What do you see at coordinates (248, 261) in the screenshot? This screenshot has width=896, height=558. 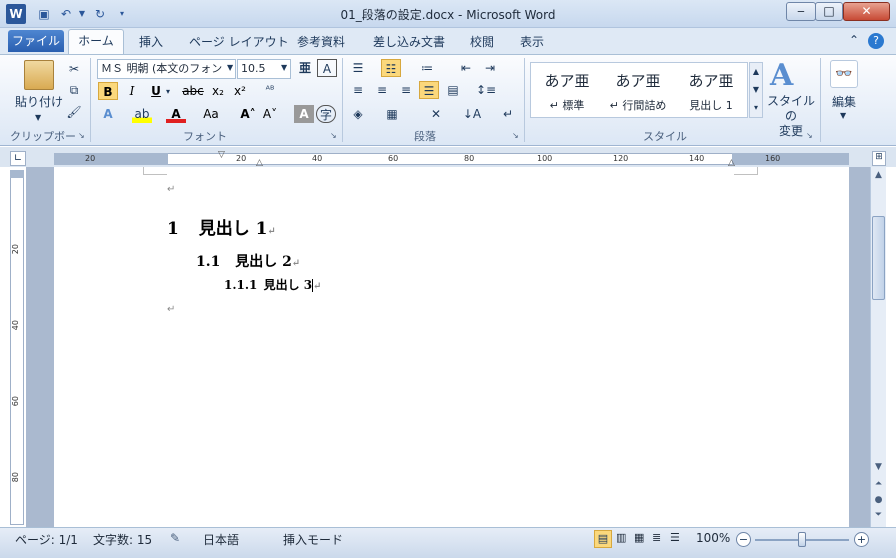 I see `heading-2: 1.1 見出し 2↵` at bounding box center [248, 261].